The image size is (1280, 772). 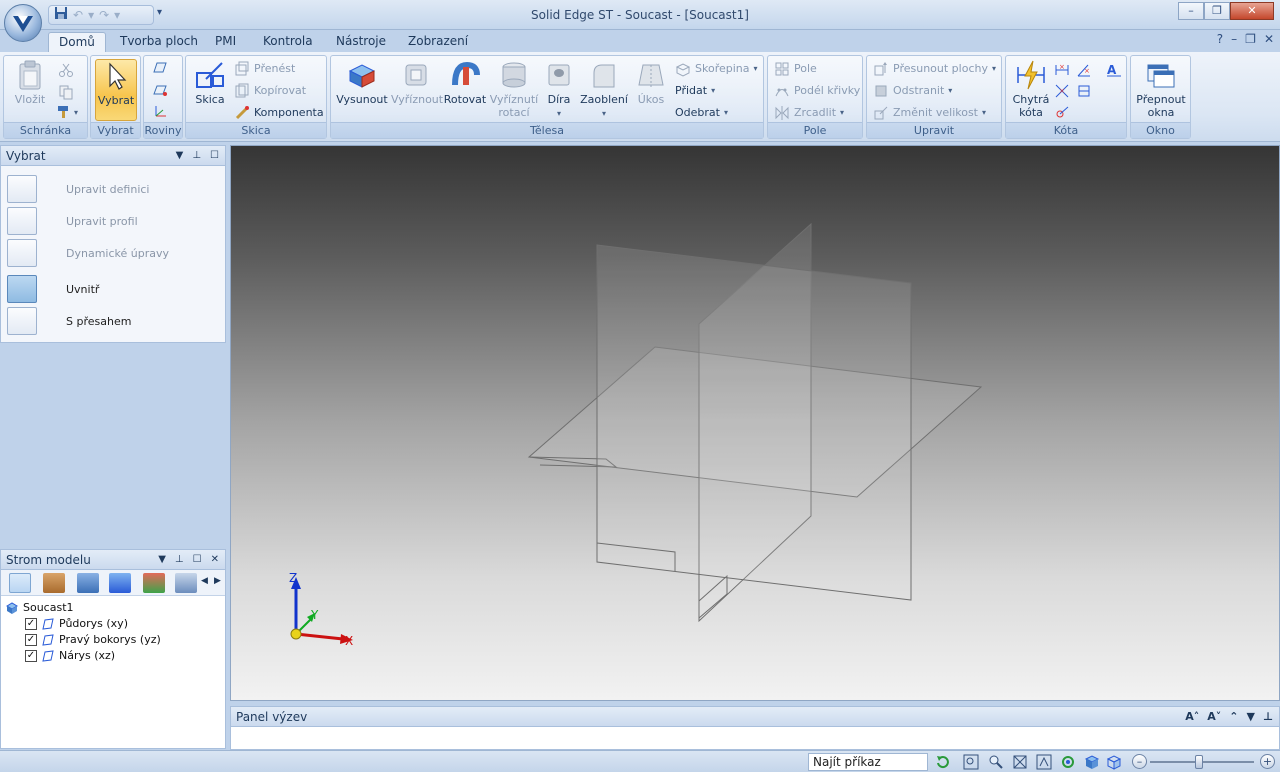 I want to click on tab-zobrazeni: Zobrazení, so click(x=438, y=42).